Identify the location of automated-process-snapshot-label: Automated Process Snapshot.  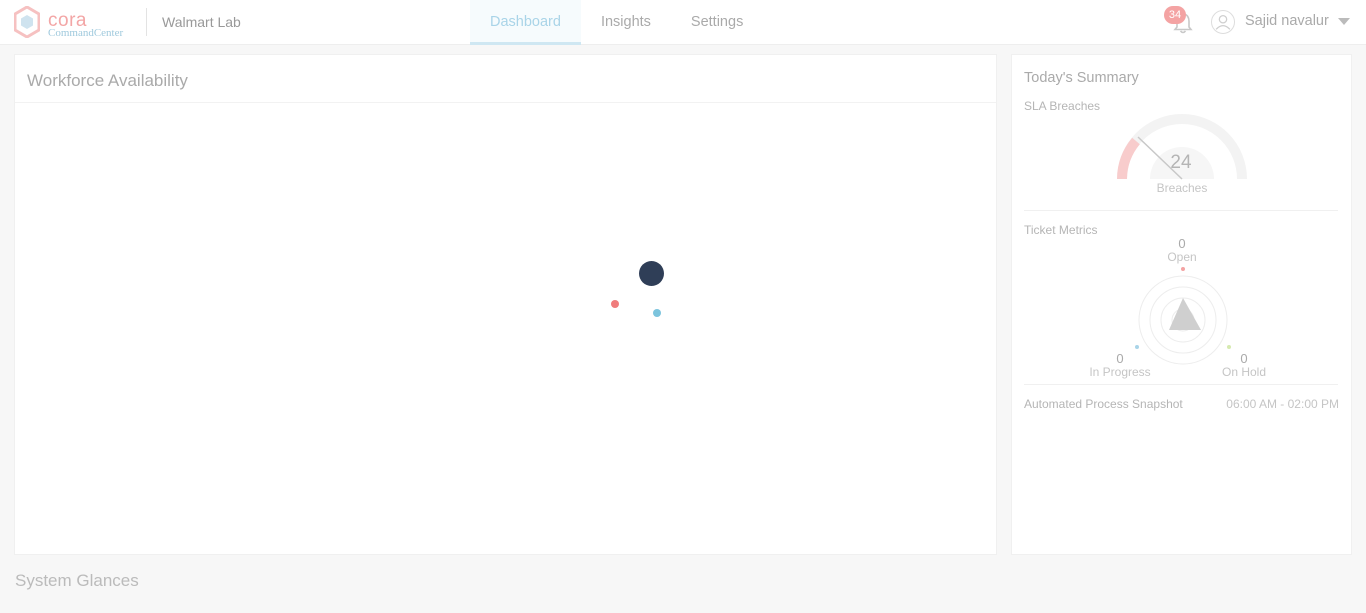
(1103, 404).